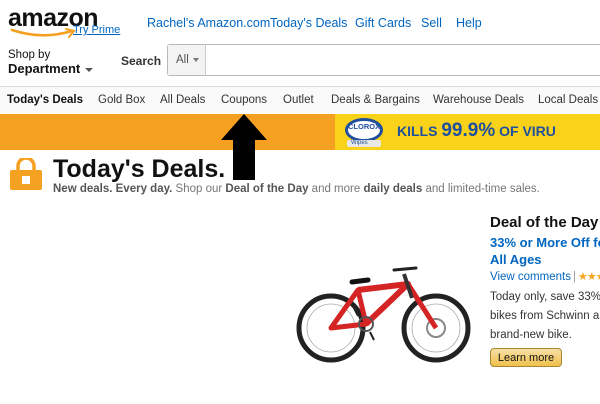  What do you see at coordinates (544, 222) in the screenshot?
I see `deal-of-the-day-title: Deal of the Day` at bounding box center [544, 222].